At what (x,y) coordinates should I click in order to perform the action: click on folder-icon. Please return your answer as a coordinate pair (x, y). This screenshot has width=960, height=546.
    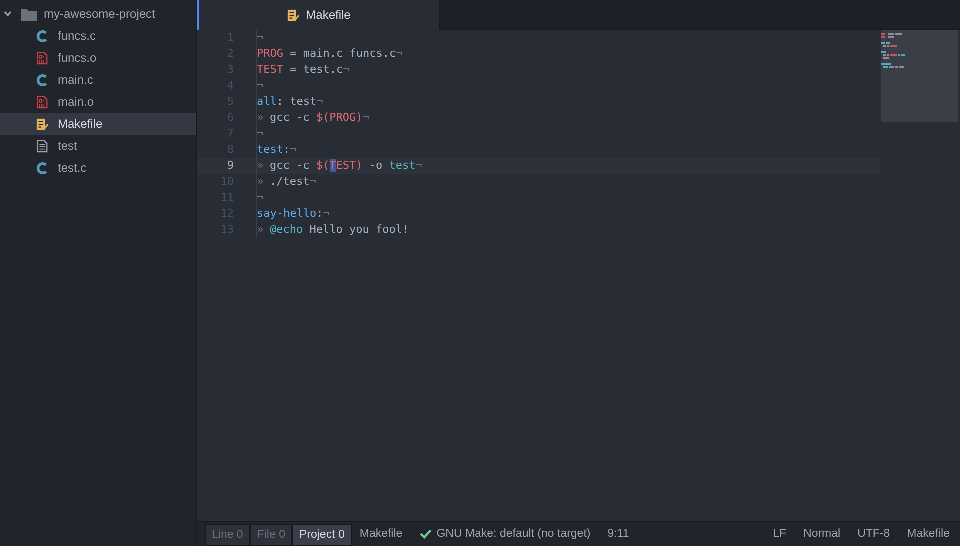
    Looking at the image, I should click on (29, 14).